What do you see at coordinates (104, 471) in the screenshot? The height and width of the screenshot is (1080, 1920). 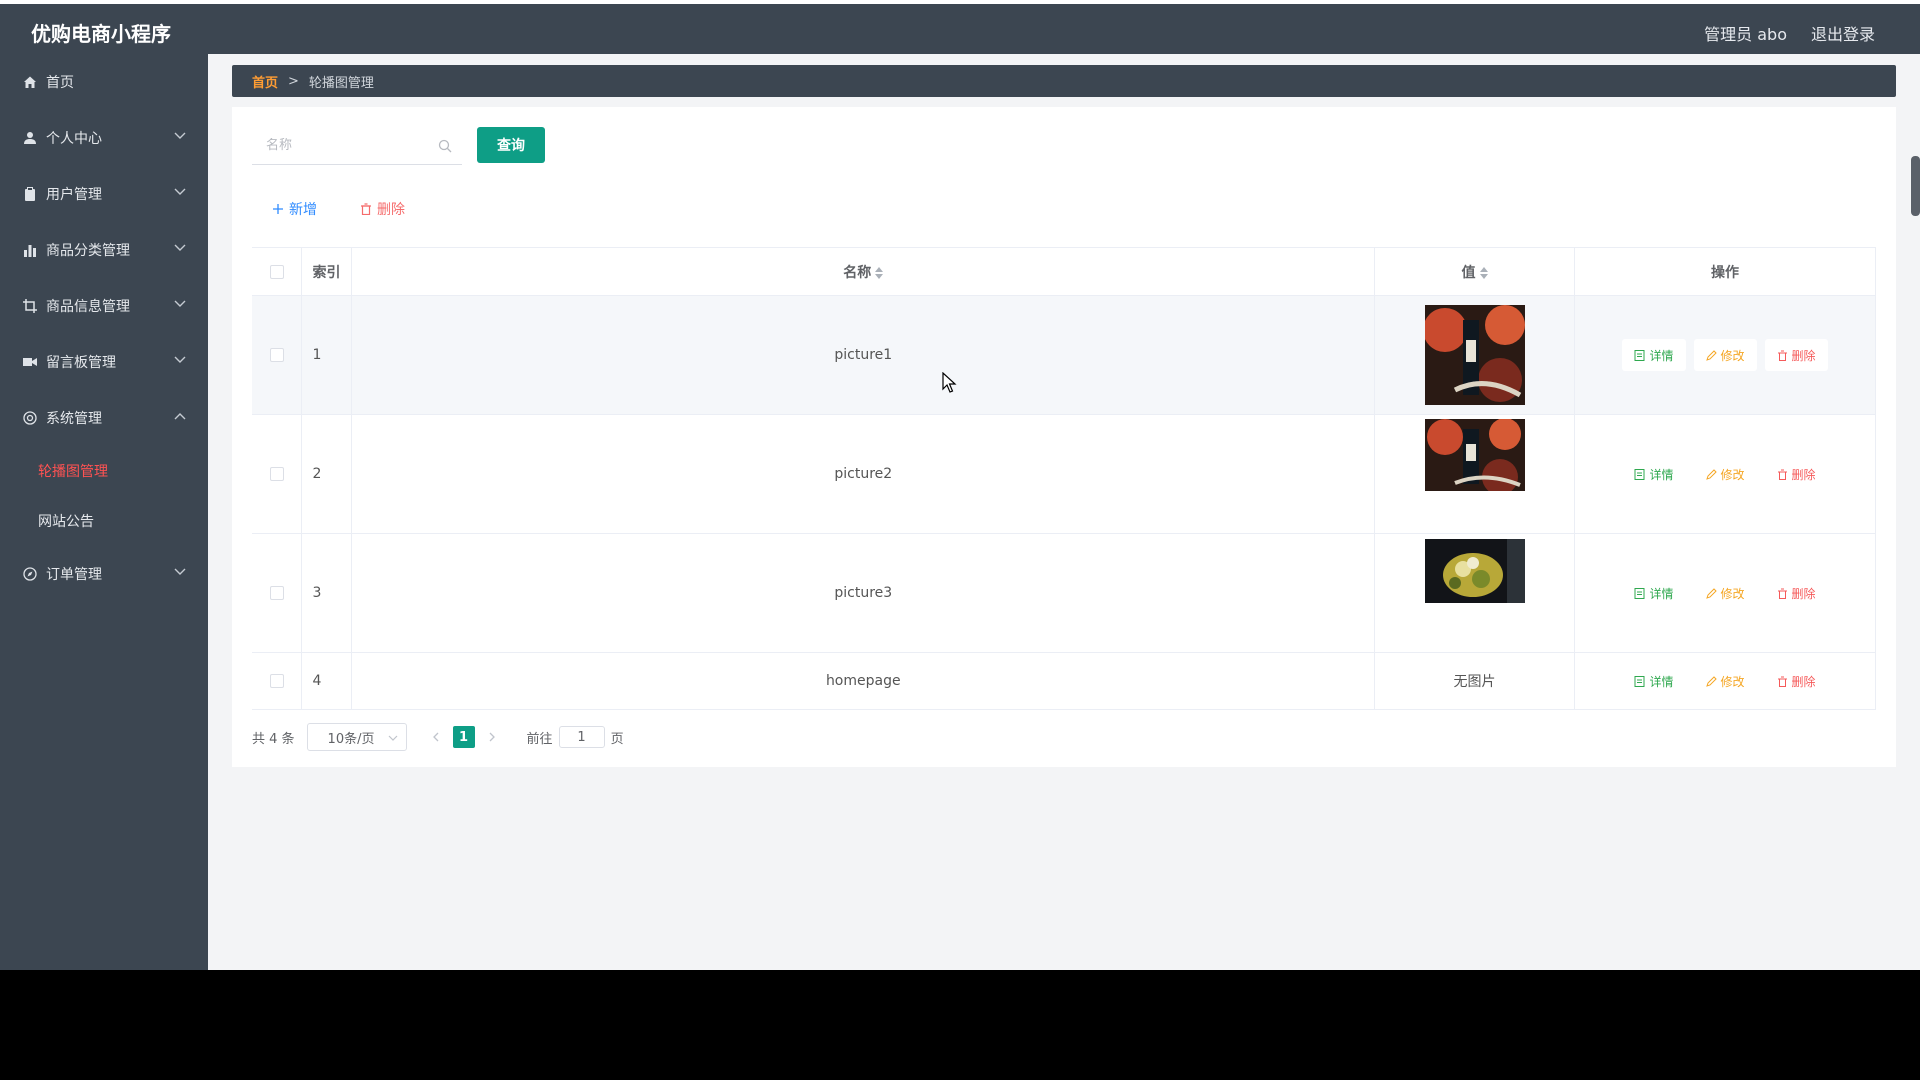 I see `sidebar-subitem-carousel: 轮播图管理` at bounding box center [104, 471].